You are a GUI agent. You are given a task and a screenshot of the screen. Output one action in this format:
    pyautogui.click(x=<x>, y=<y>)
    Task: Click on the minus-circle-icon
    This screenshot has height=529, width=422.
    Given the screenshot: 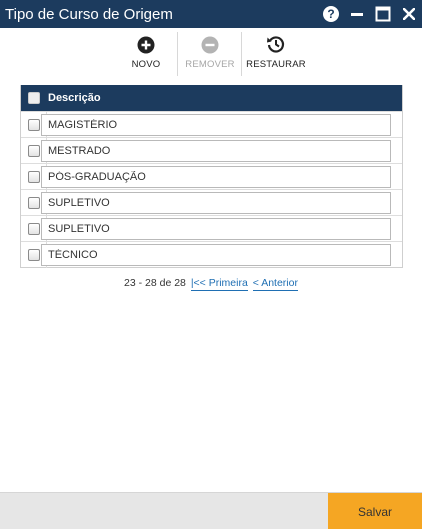 What is the action you would take?
    pyautogui.click(x=210, y=42)
    